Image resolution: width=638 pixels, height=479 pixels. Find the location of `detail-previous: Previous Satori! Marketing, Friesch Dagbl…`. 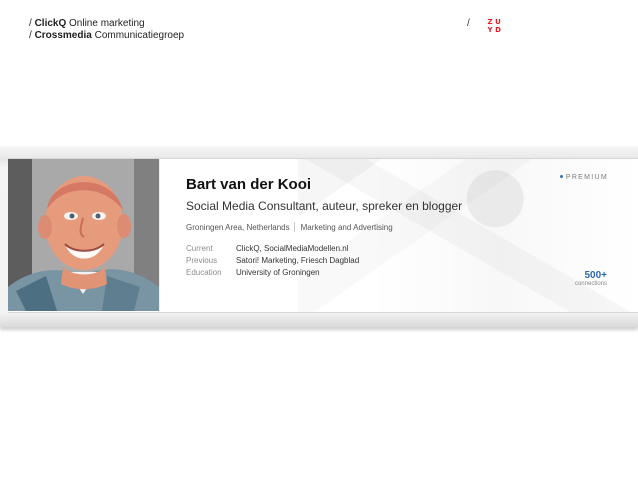

detail-previous: Previous Satori! Marketing, Friesch Dagbl… is located at coordinates (272, 261).